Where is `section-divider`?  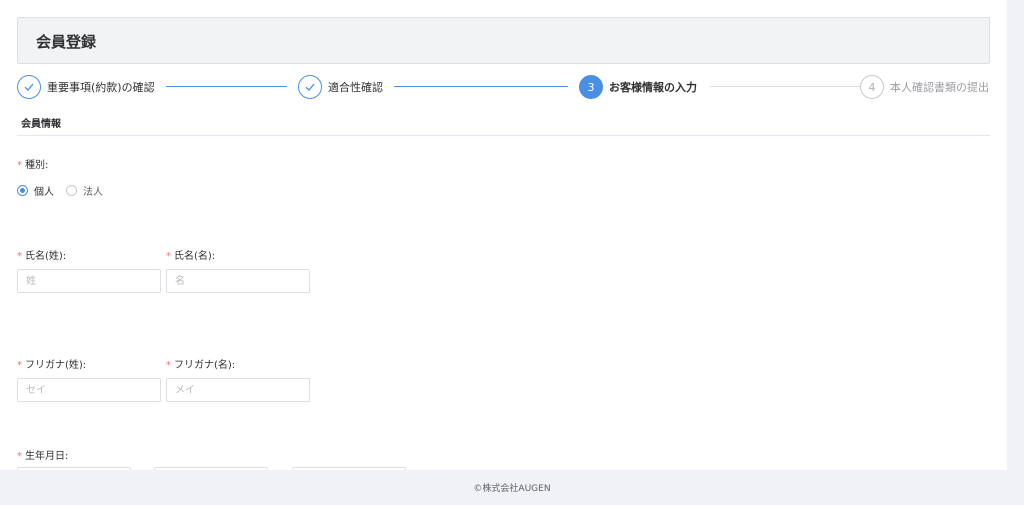
section-divider is located at coordinates (503, 135).